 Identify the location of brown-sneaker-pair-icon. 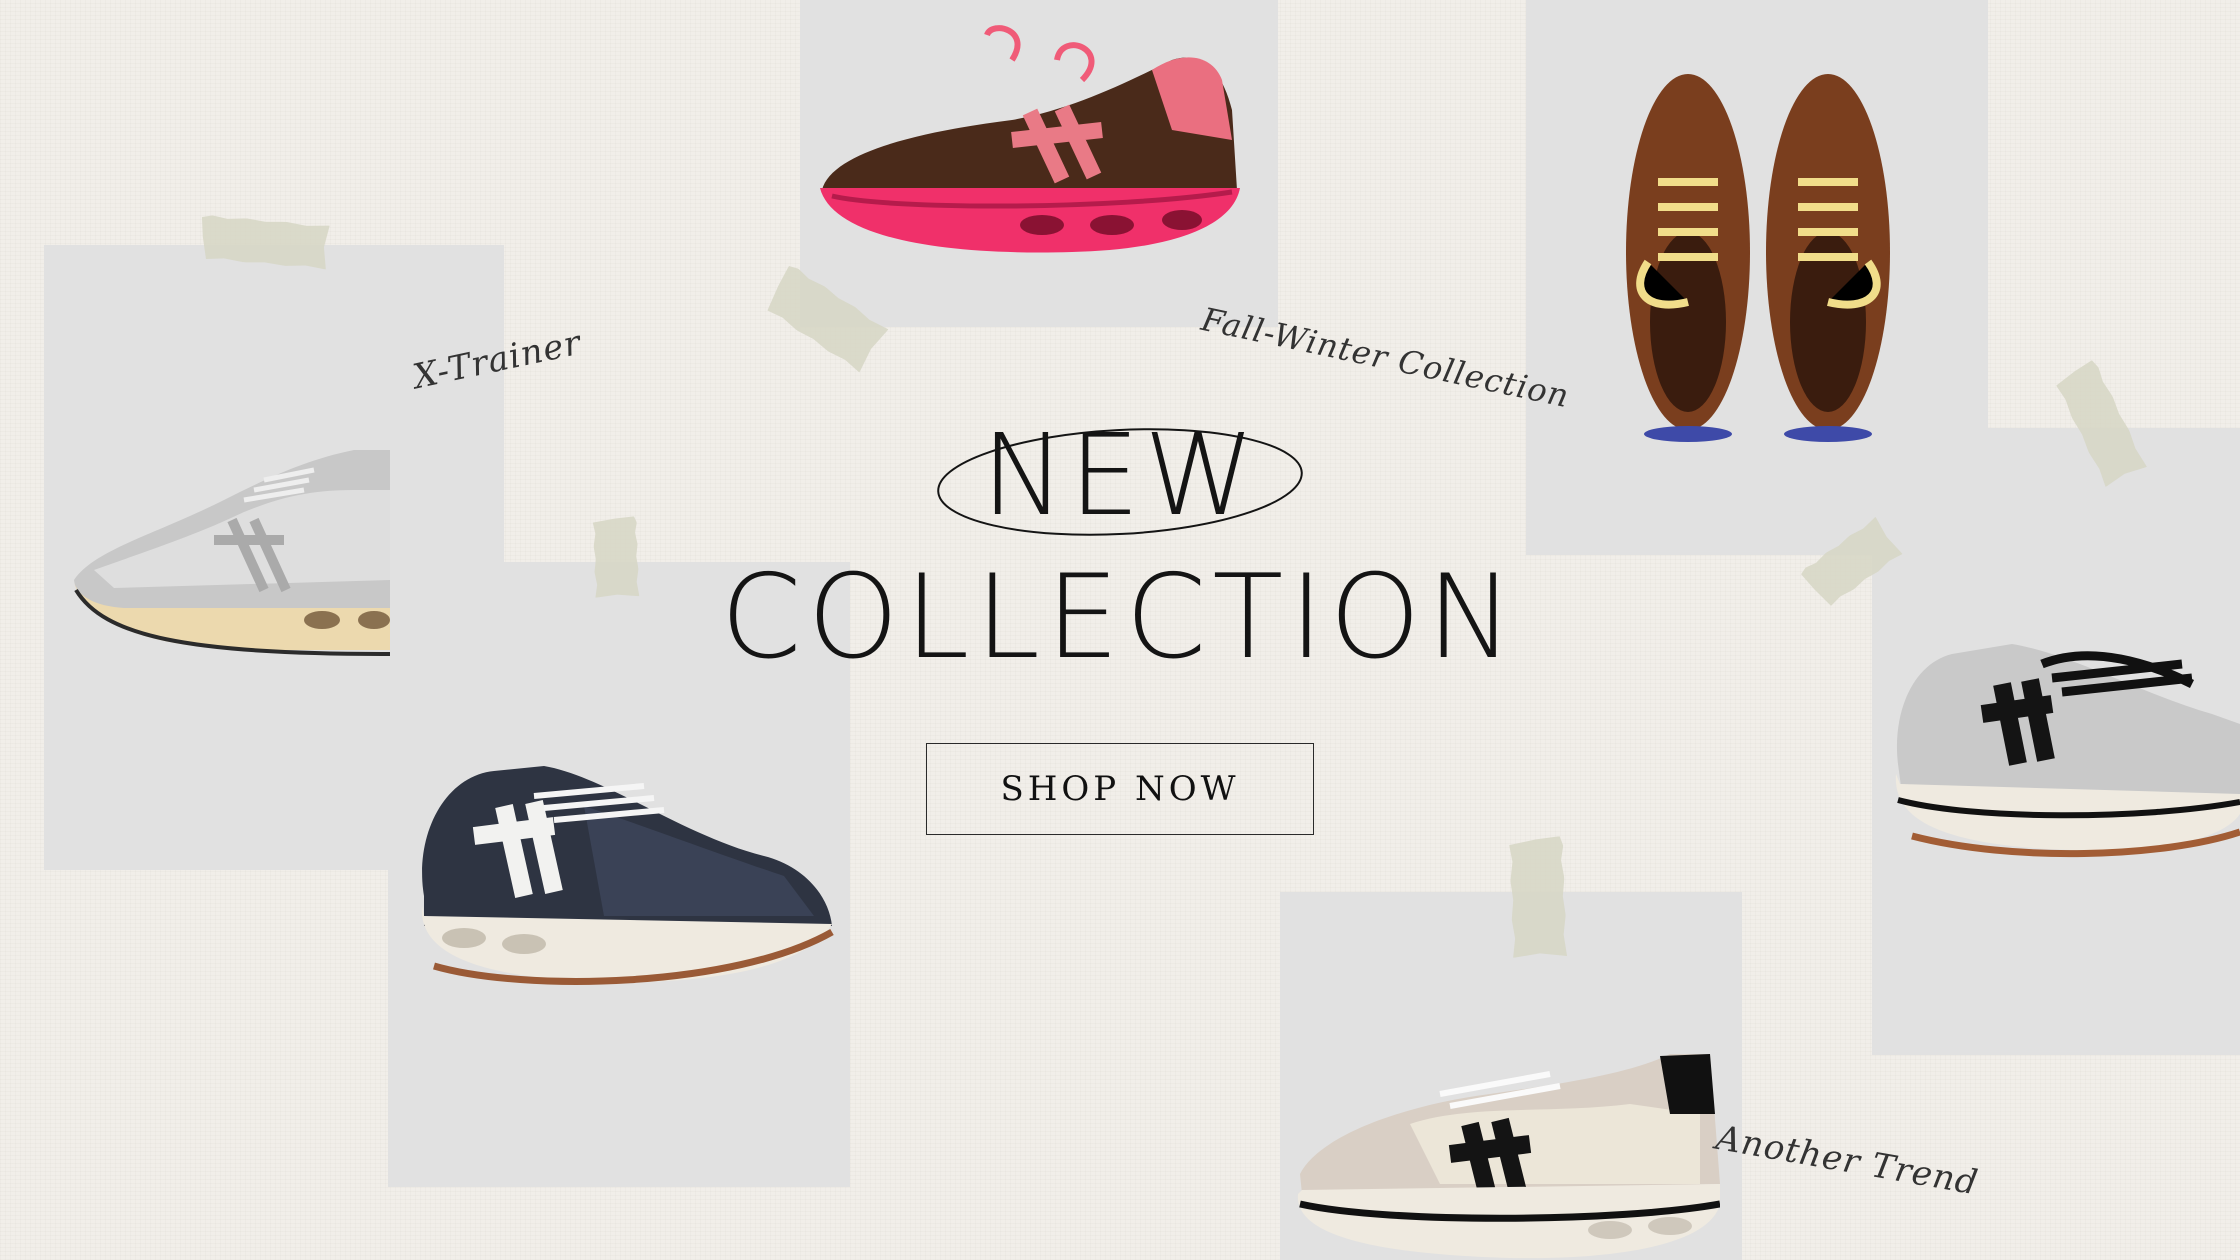
(1758, 258).